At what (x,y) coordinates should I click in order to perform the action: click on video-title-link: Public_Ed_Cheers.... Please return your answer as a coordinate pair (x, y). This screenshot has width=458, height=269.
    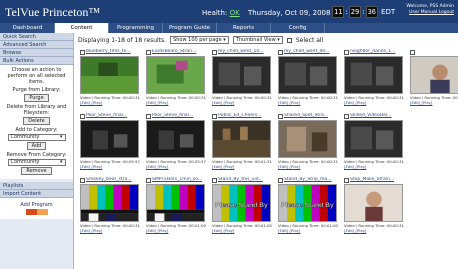
    Looking at the image, I should click on (240, 116).